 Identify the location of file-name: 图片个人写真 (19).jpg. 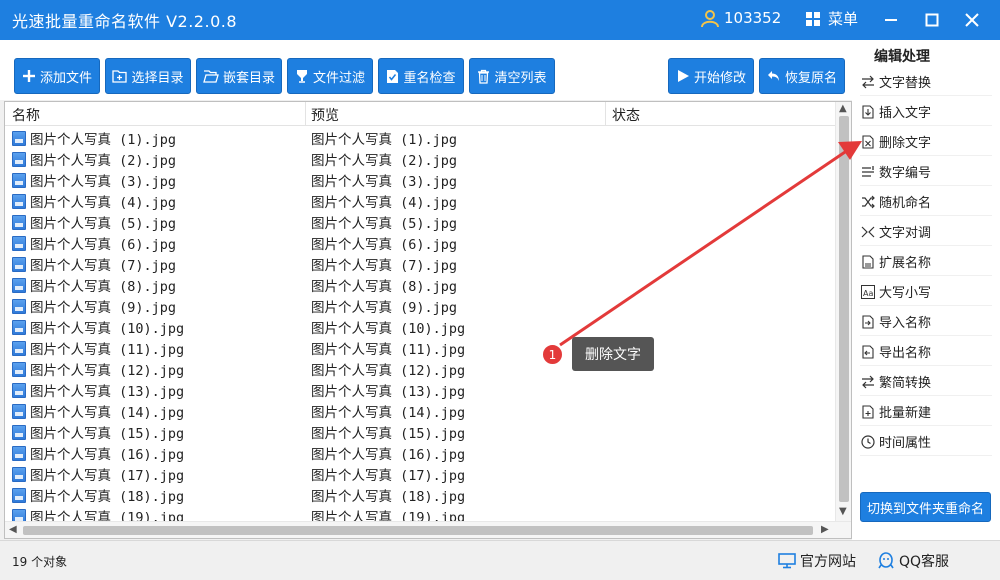
(107, 516).